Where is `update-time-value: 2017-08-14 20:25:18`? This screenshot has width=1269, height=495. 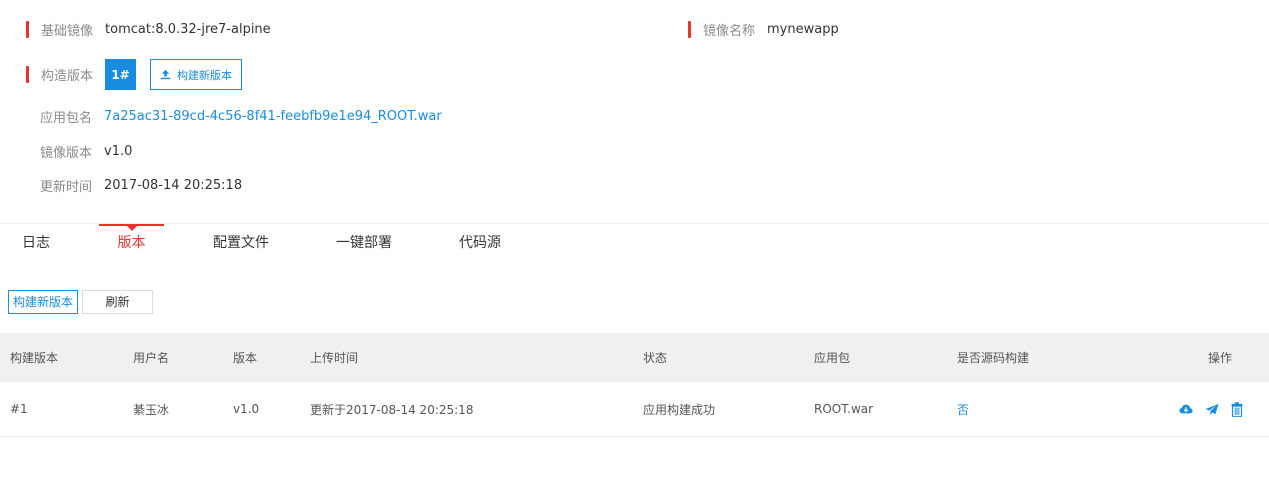
update-time-value: 2017-08-14 20:25:18 is located at coordinates (173, 185).